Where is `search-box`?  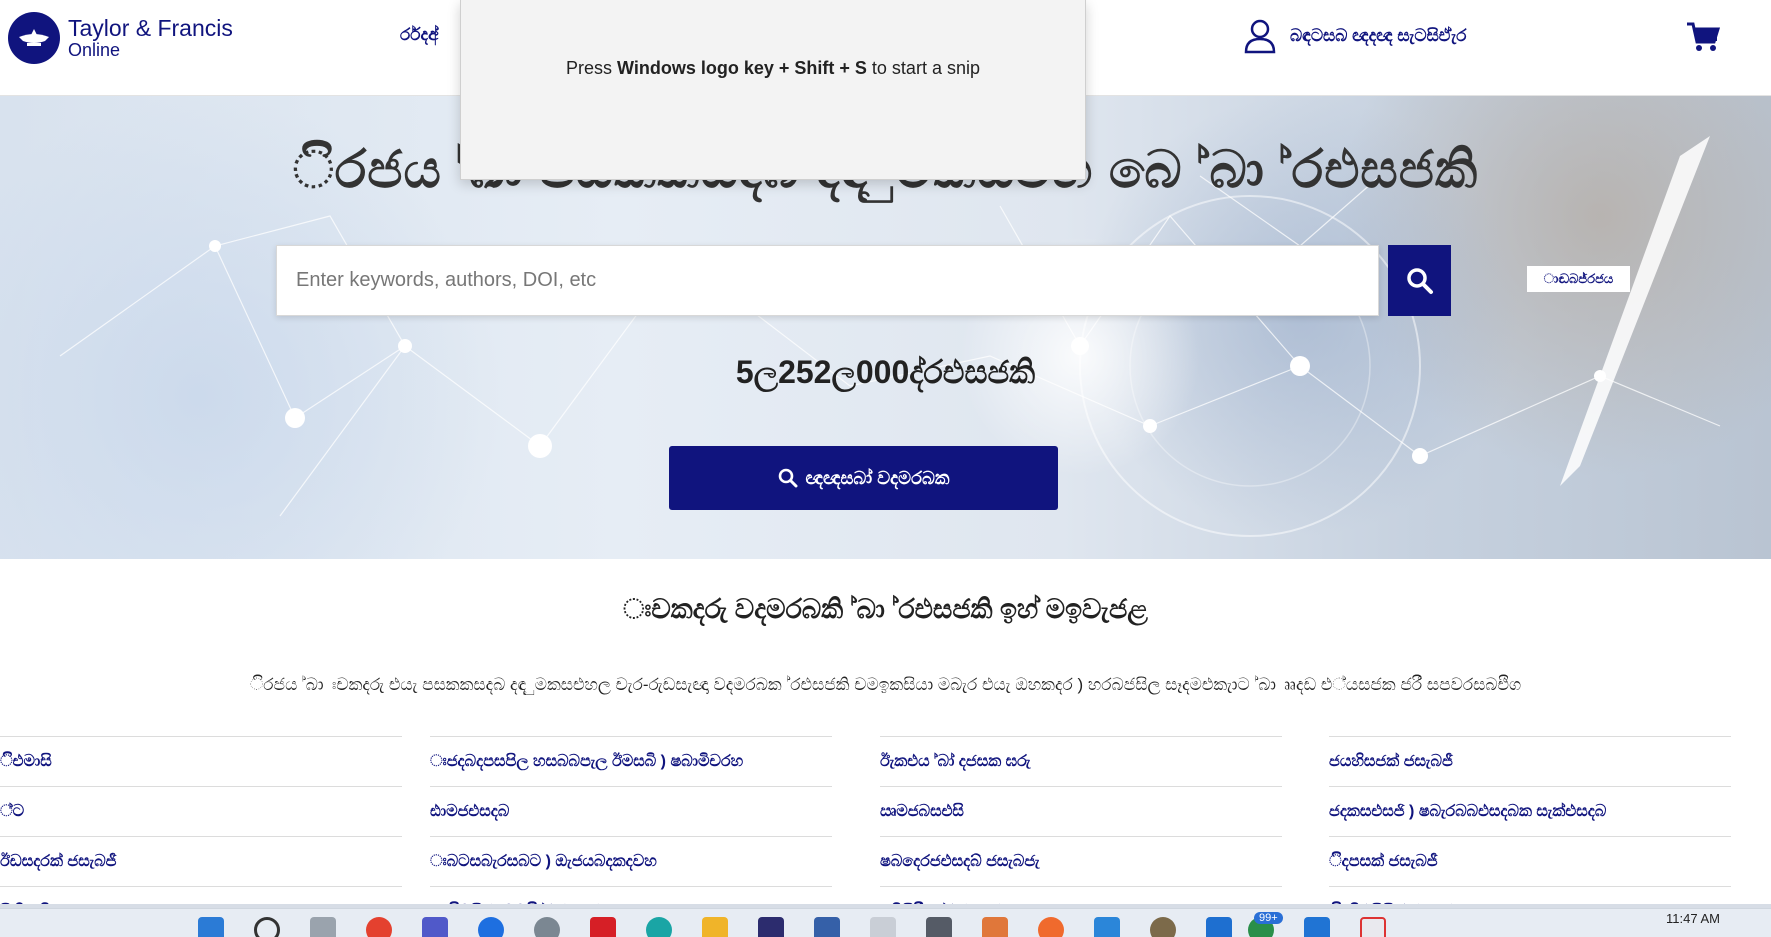
search-box is located at coordinates (827, 280).